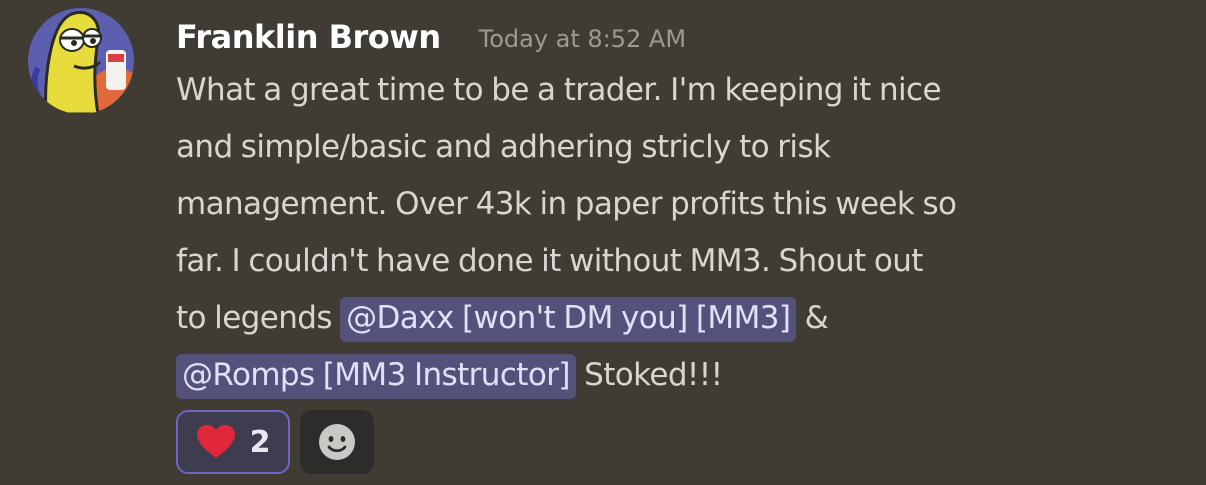 The height and width of the screenshot is (485, 1206). I want to click on reactions-bar: 2, so click(275, 442).